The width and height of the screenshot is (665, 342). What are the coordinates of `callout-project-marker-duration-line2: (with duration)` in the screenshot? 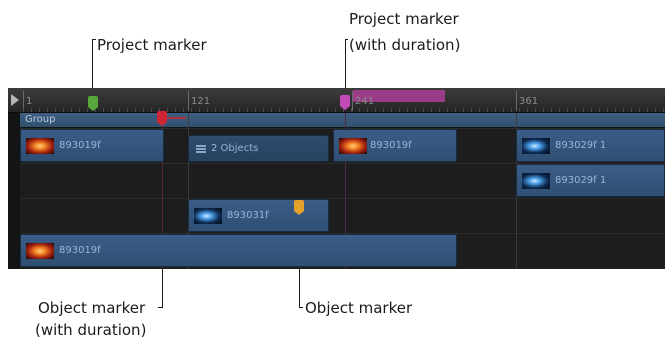 It's located at (405, 45).